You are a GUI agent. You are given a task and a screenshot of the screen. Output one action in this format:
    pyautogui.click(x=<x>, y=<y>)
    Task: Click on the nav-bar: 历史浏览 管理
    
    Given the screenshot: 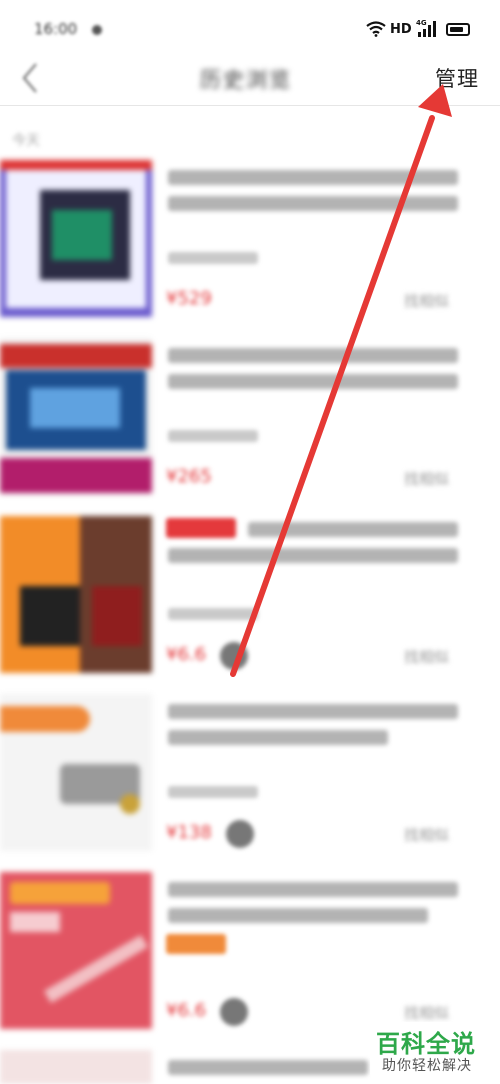 What is the action you would take?
    pyautogui.click(x=250, y=81)
    